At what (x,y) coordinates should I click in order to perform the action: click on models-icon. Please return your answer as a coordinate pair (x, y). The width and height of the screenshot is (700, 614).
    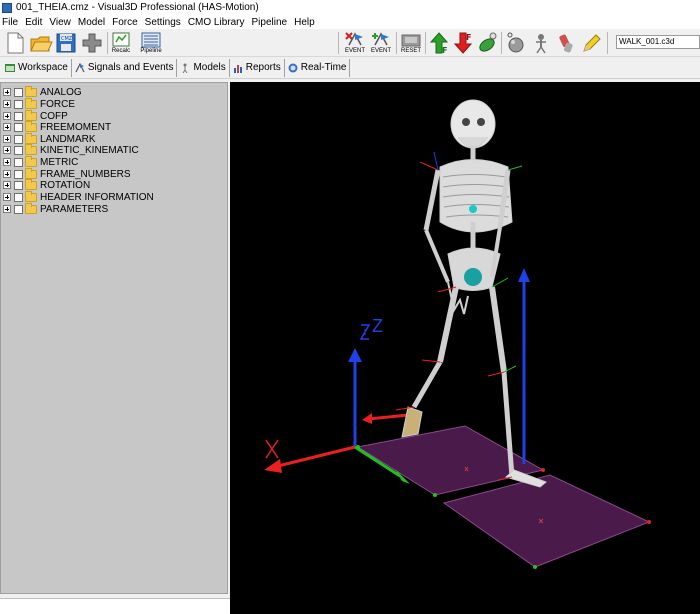
    Looking at the image, I should click on (185, 68).